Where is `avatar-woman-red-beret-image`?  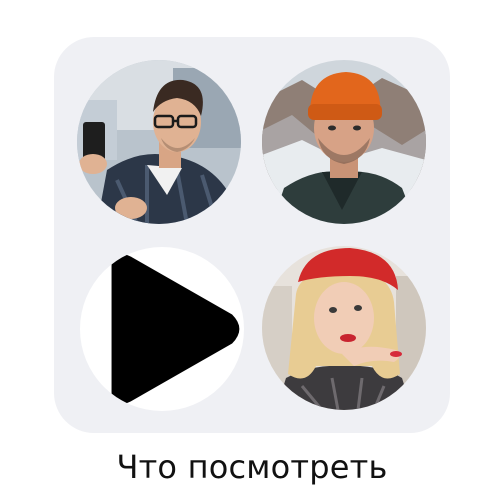
avatar-woman-red-beret-image is located at coordinates (344, 328).